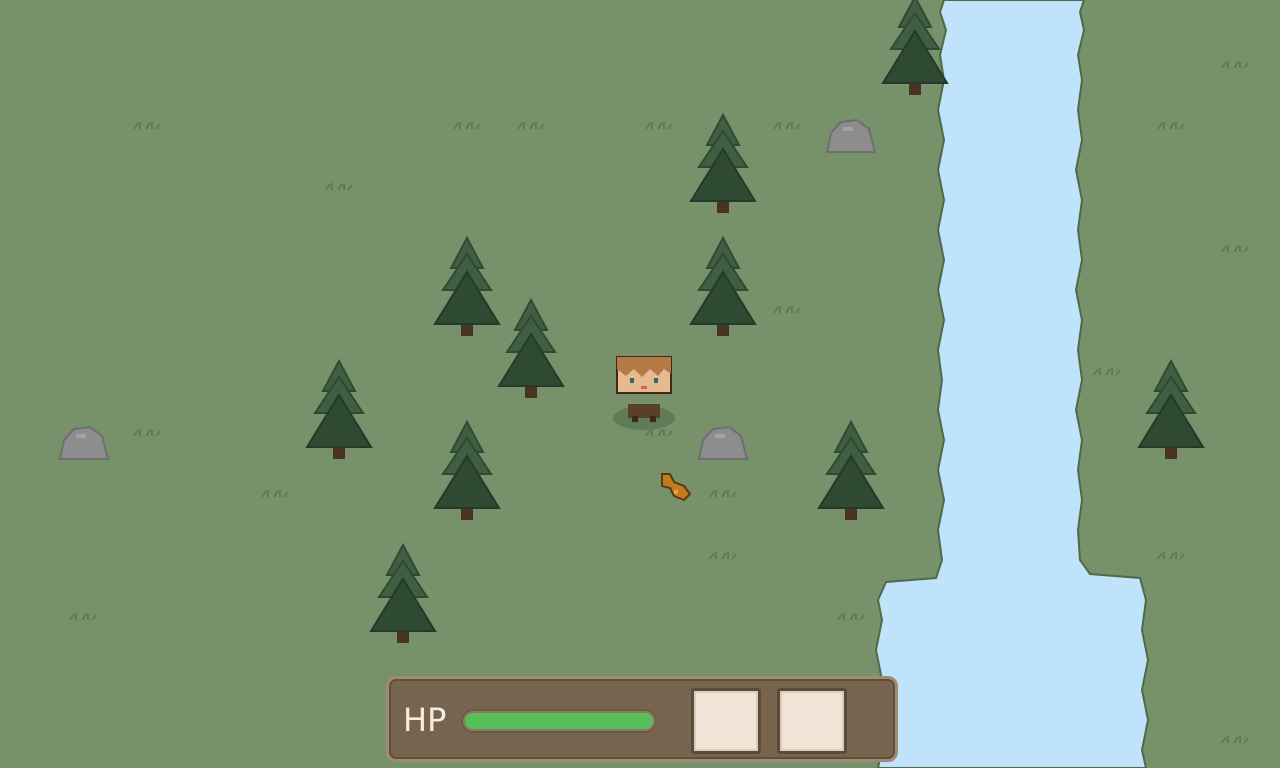  Describe the element at coordinates (635, 419) in the screenshot. I see `player-leg-left` at that location.